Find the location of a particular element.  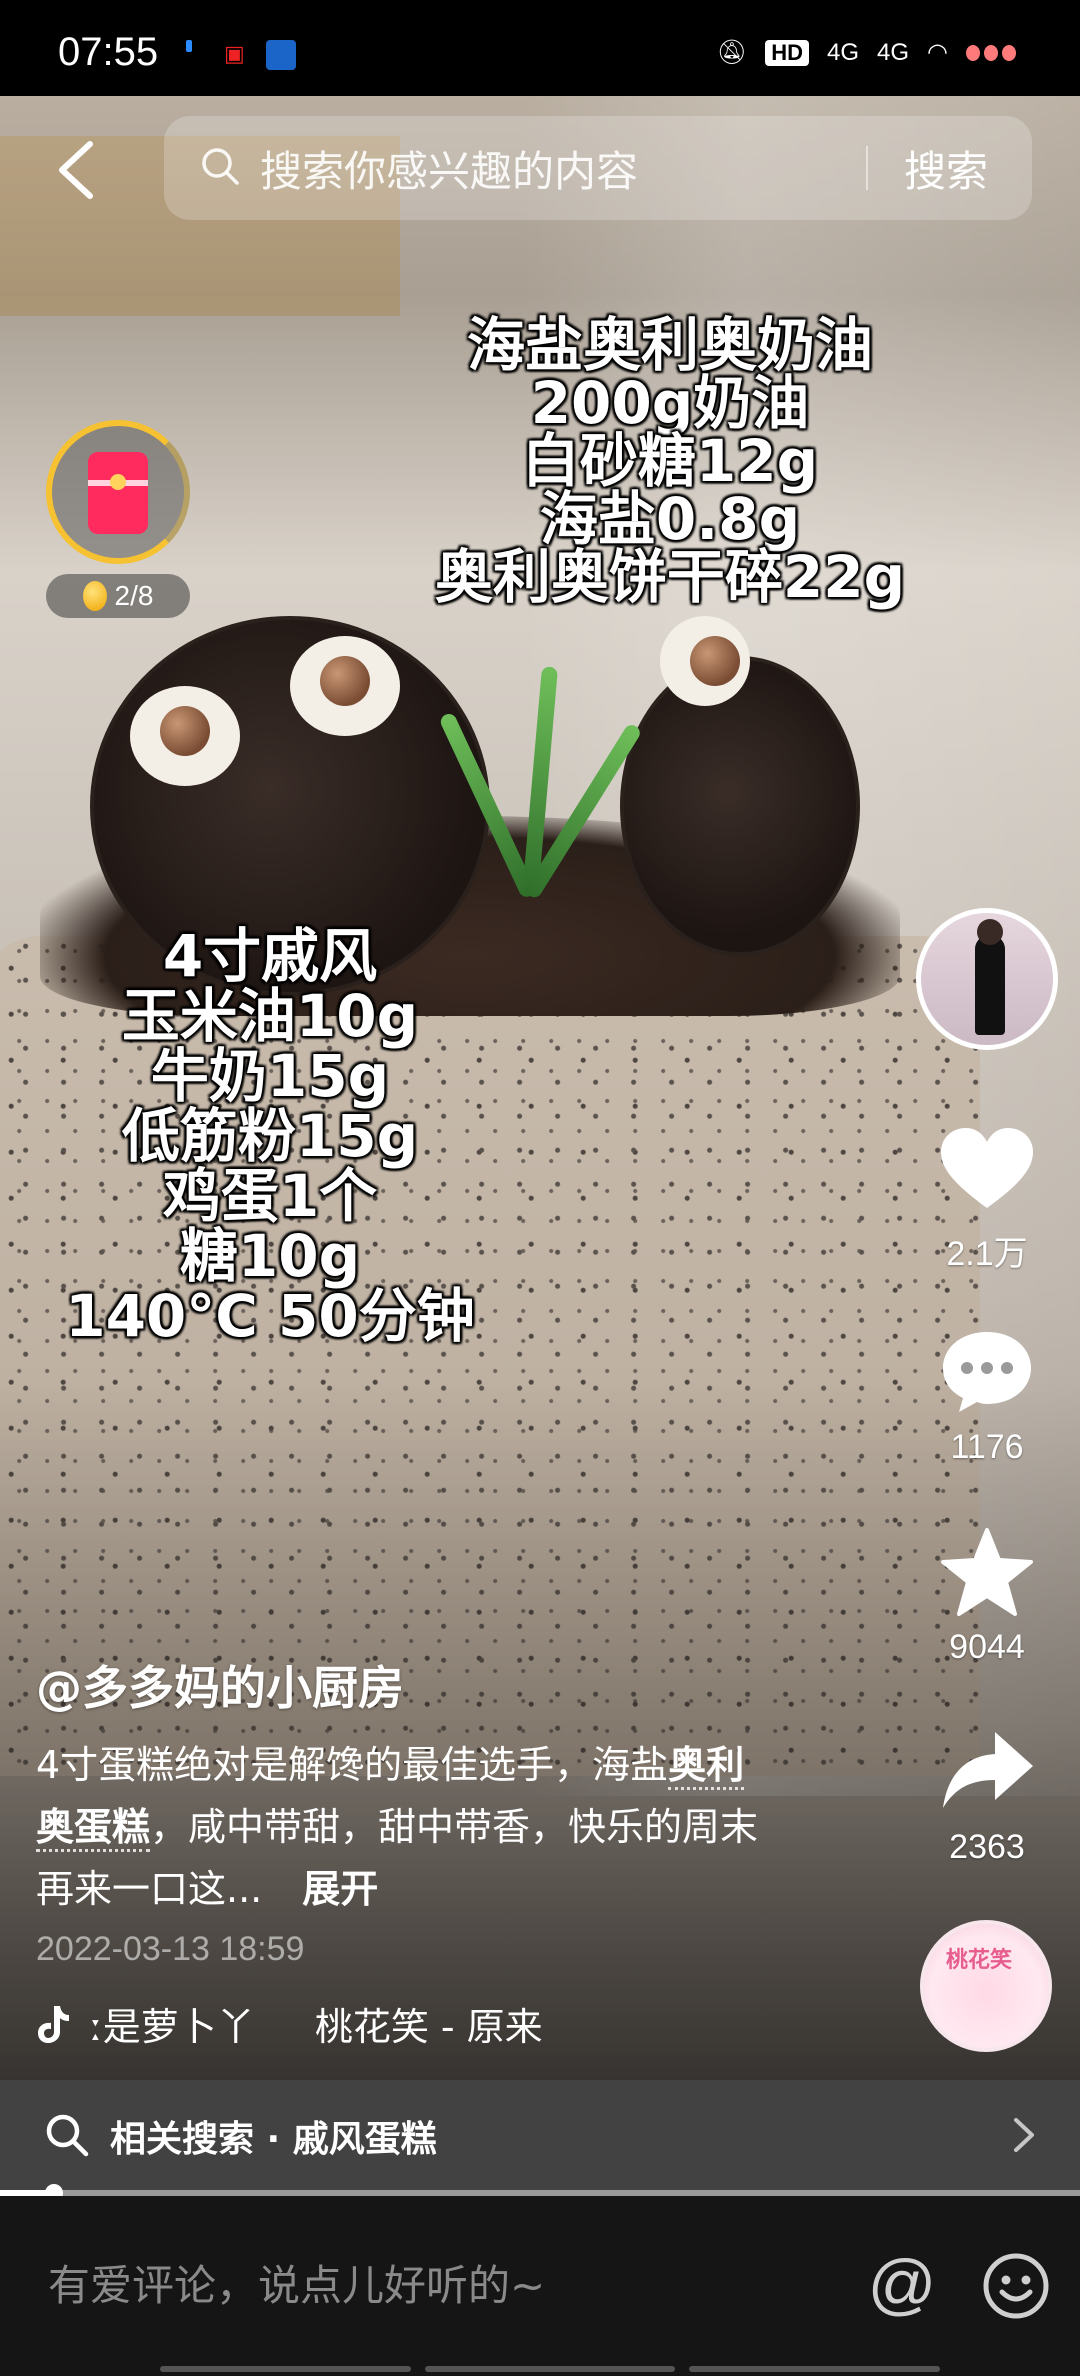

comment-count: 1176 is located at coordinates (987, 1447).